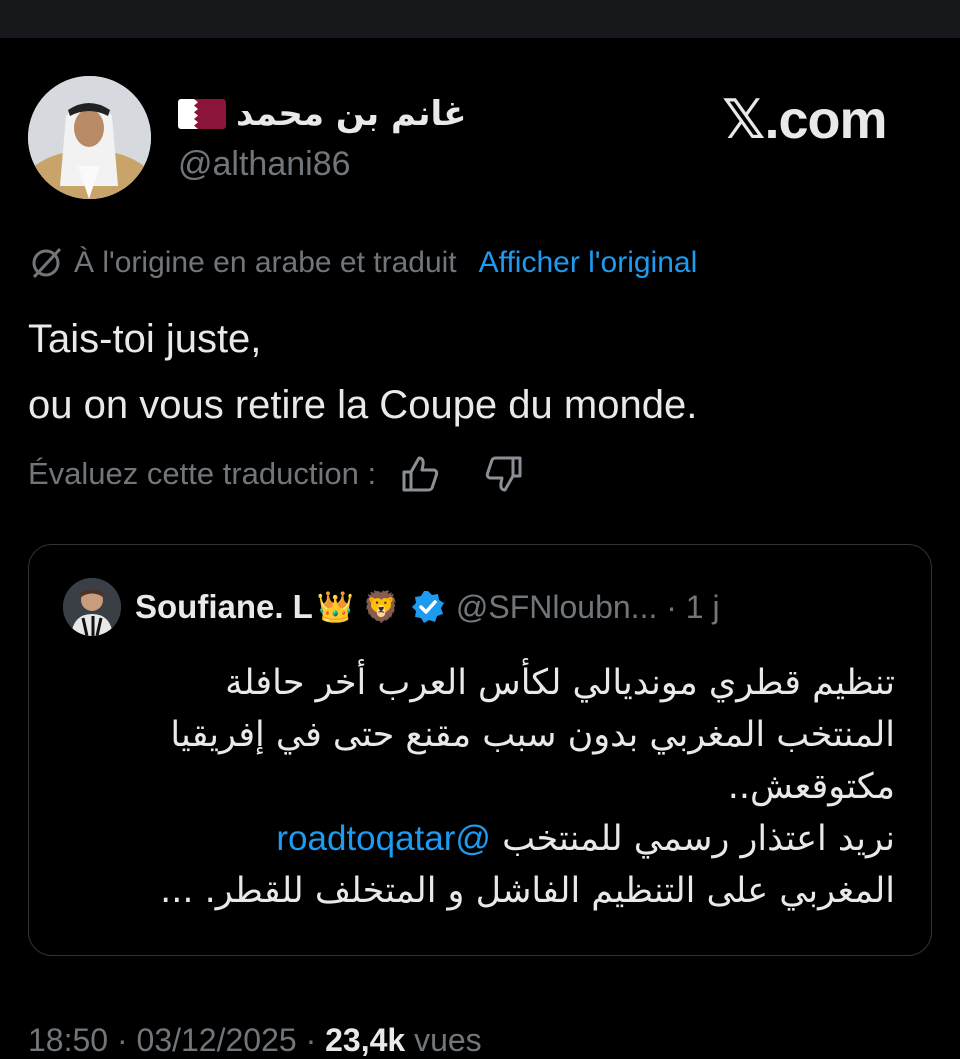 The width and height of the screenshot is (960, 1059). Describe the element at coordinates (443, 1040) in the screenshot. I see `views-label: vues` at that location.